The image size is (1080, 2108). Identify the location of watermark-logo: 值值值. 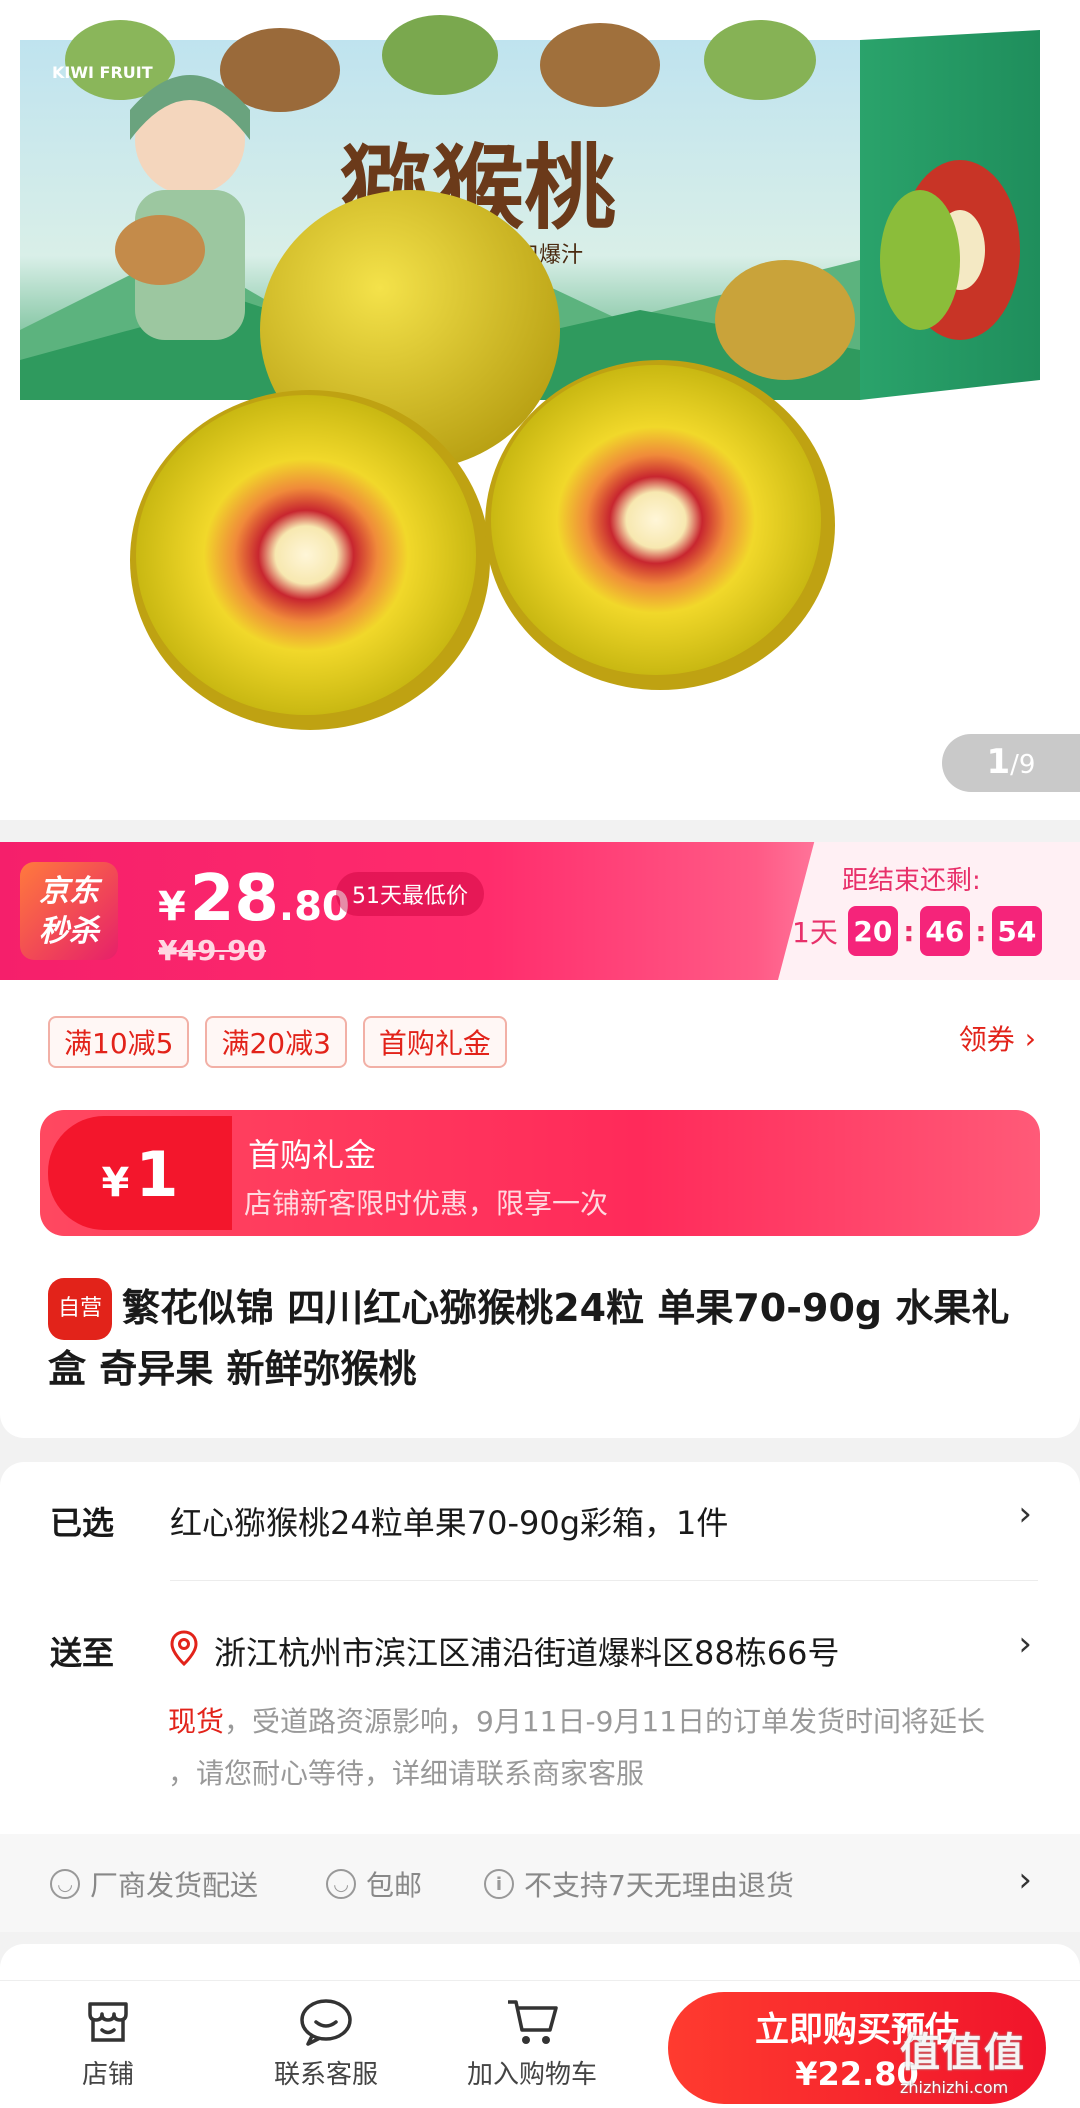
(963, 2053).